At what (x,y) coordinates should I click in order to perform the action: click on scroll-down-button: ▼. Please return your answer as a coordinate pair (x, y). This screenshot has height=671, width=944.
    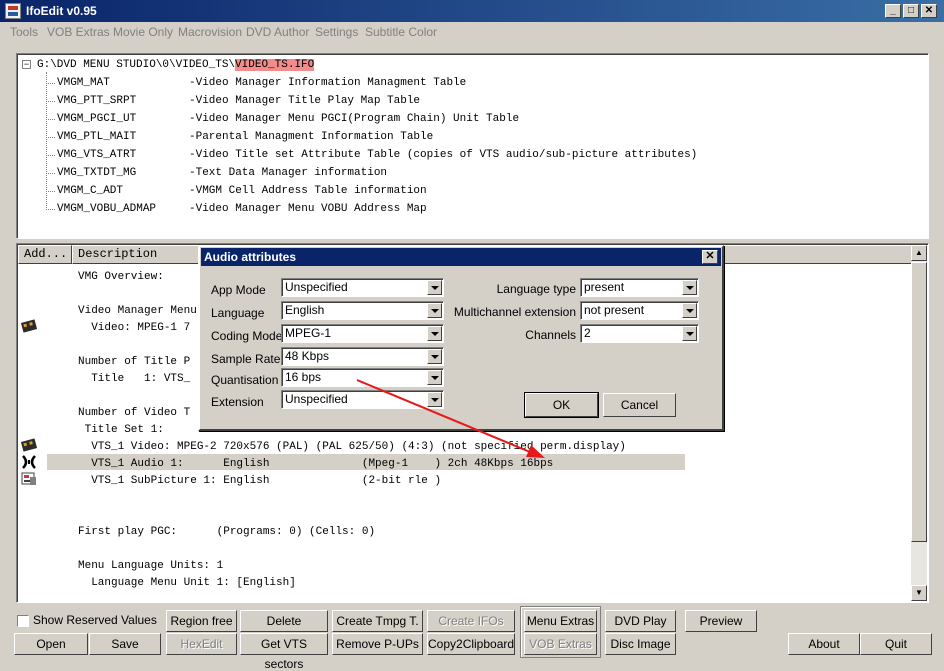
    Looking at the image, I should click on (919, 593).